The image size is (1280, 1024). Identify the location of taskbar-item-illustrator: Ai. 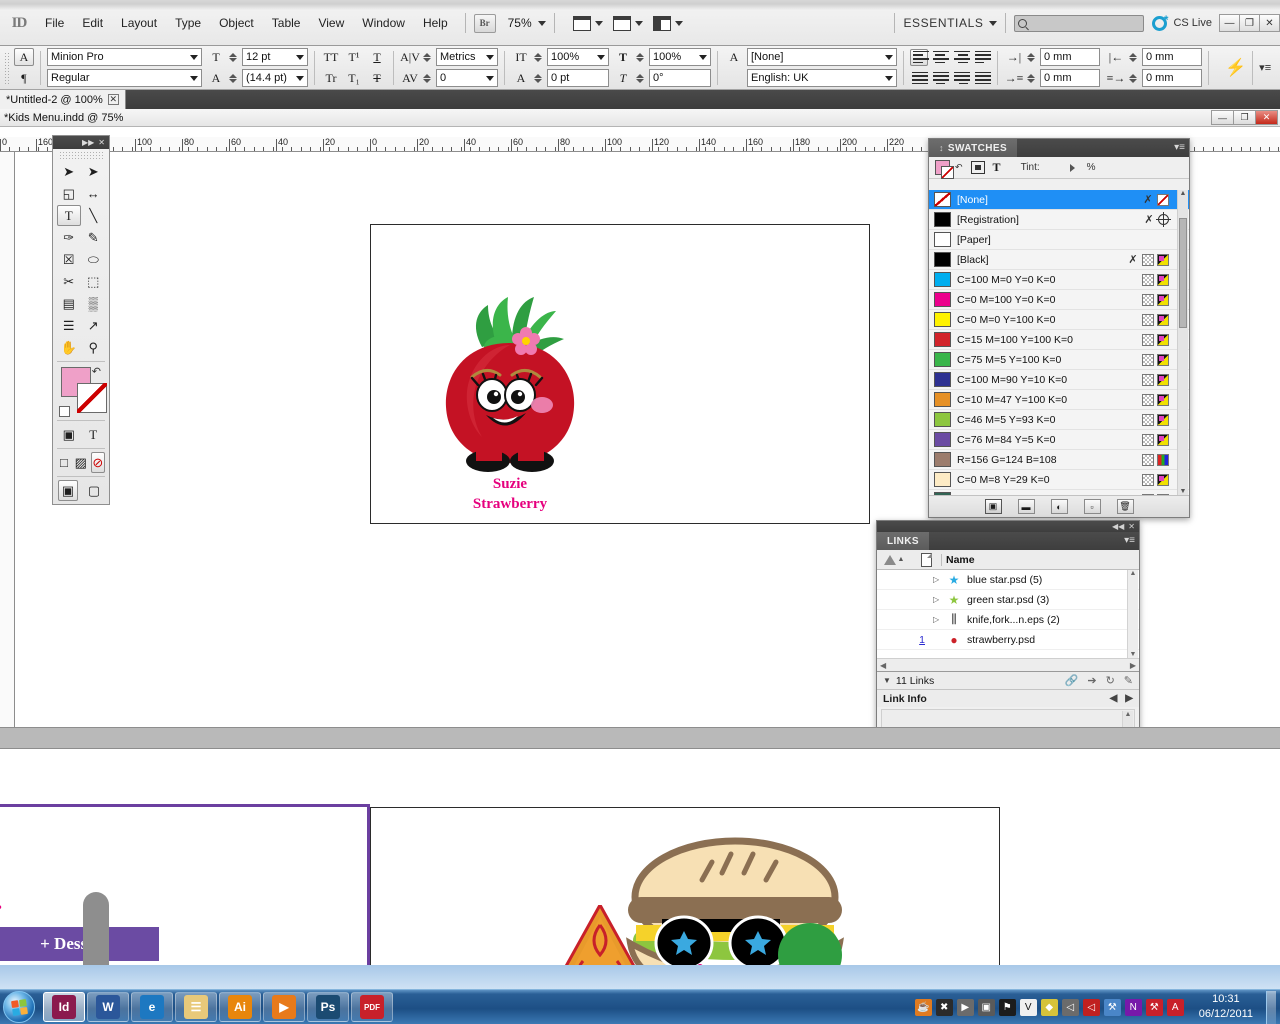
(240, 1007).